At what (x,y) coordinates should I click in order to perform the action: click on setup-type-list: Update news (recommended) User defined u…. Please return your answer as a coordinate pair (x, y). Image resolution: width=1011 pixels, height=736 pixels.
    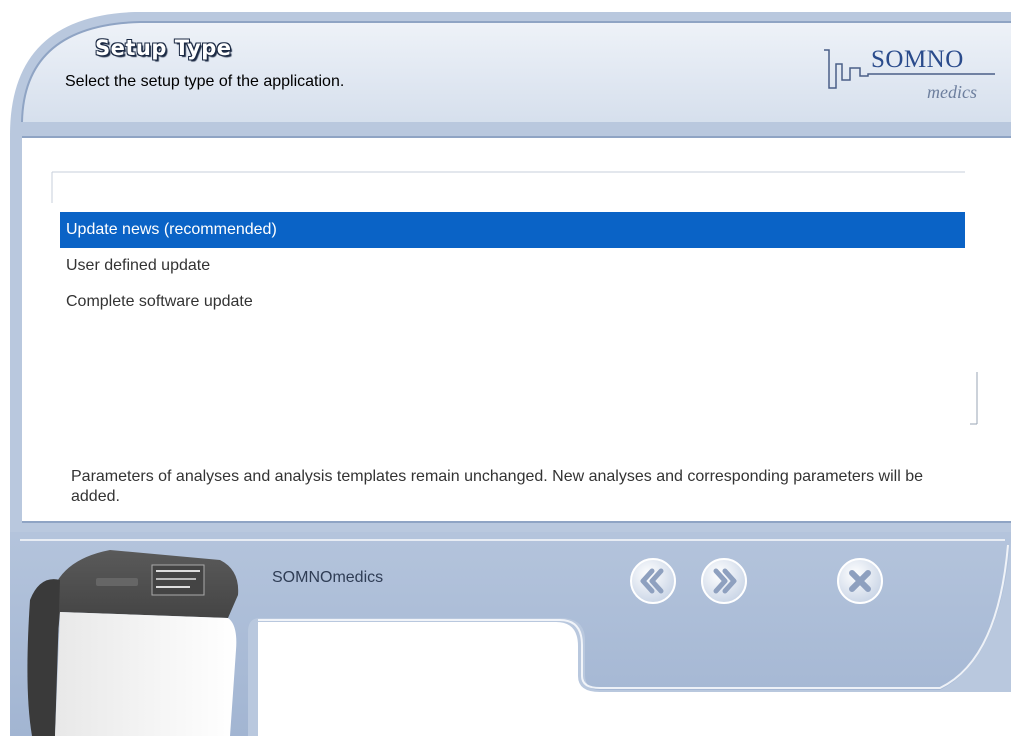
    Looking at the image, I should click on (512, 266).